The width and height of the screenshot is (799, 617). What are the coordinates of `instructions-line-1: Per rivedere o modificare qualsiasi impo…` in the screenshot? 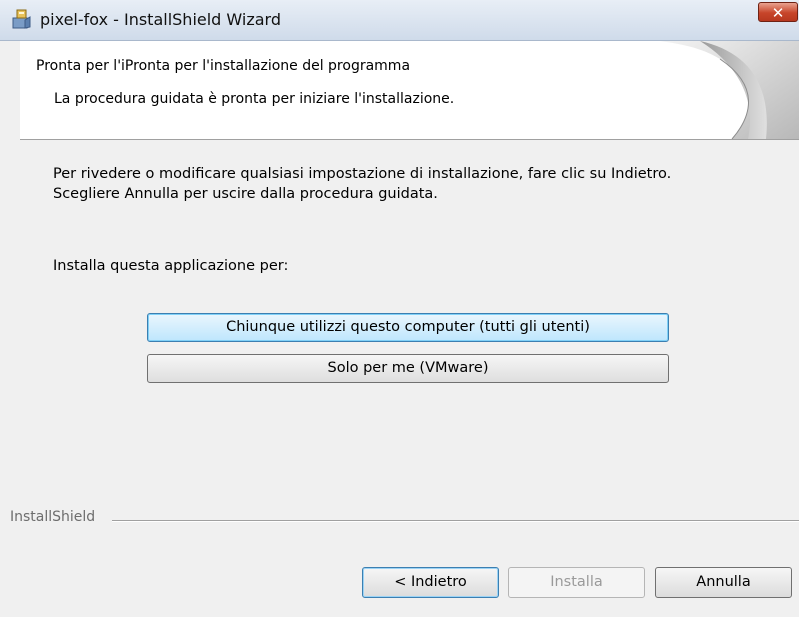 It's located at (362, 174).